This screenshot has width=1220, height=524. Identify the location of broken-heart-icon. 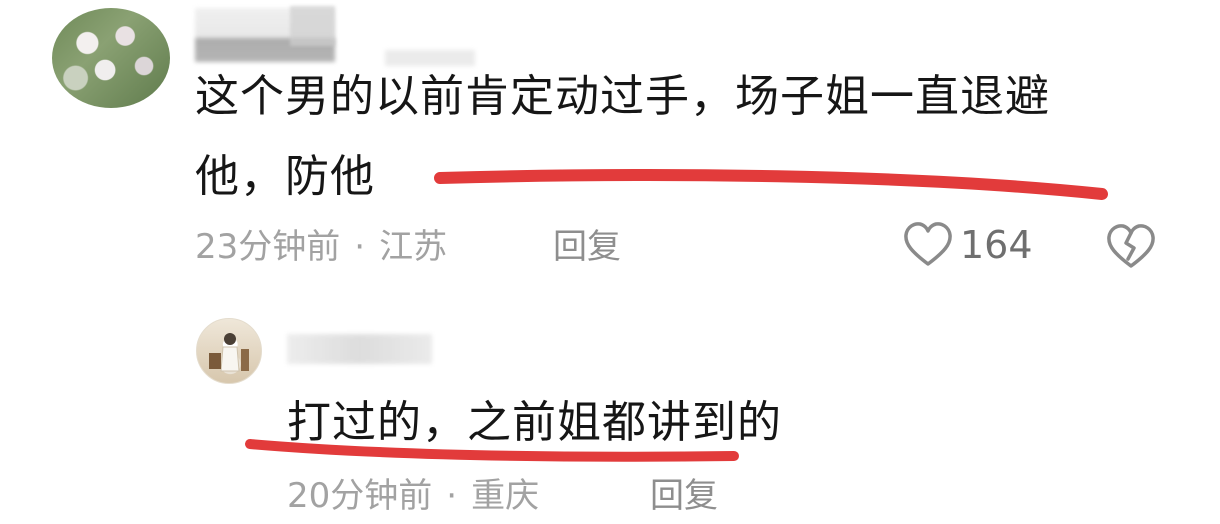
(1131, 246).